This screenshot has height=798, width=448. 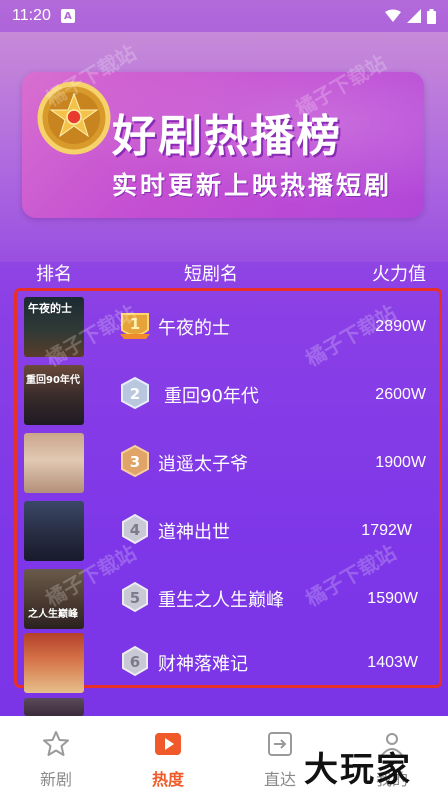 What do you see at coordinates (400, 394) in the screenshot?
I see `heat-value: 2600W` at bounding box center [400, 394].